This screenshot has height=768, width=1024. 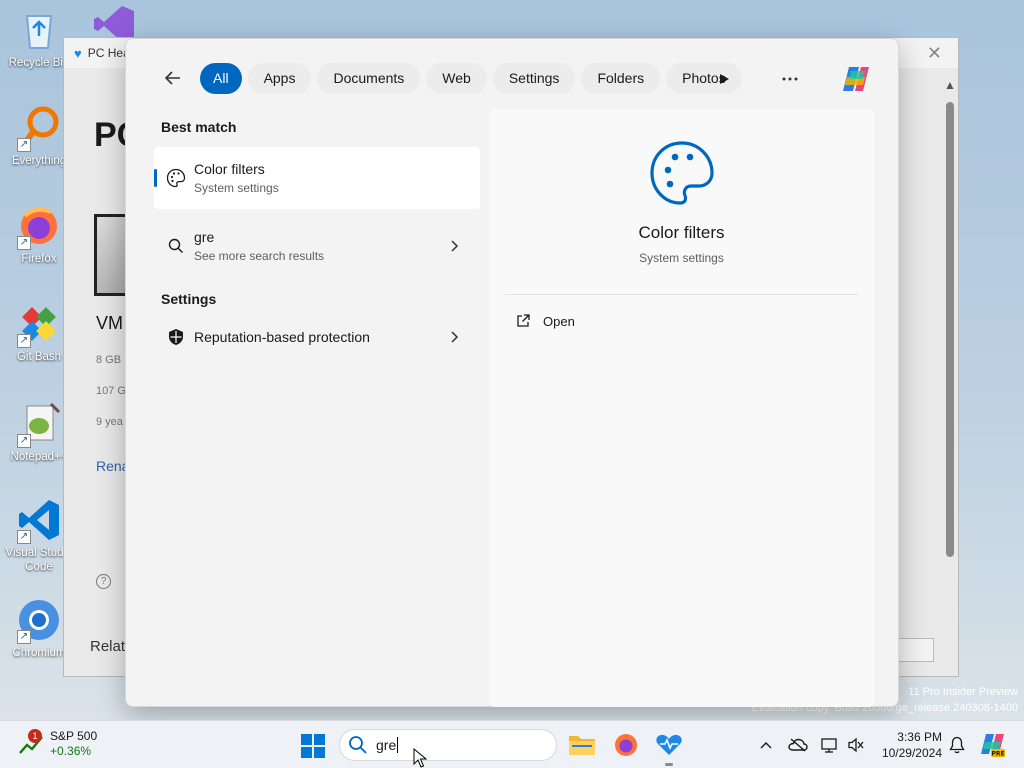 What do you see at coordinates (306, 739) in the screenshot?
I see `windows-logo-icon` at bounding box center [306, 739].